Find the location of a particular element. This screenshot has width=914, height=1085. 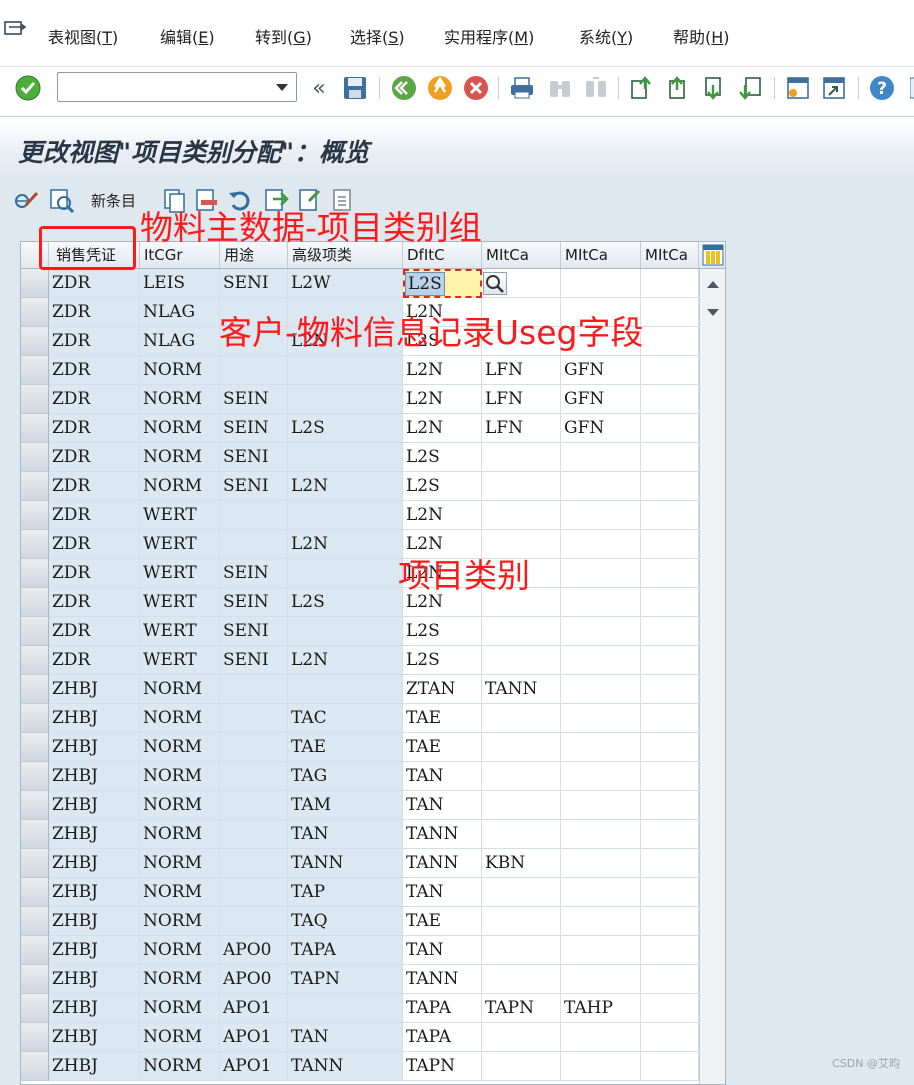

enter-check-icon is located at coordinates (28, 88).